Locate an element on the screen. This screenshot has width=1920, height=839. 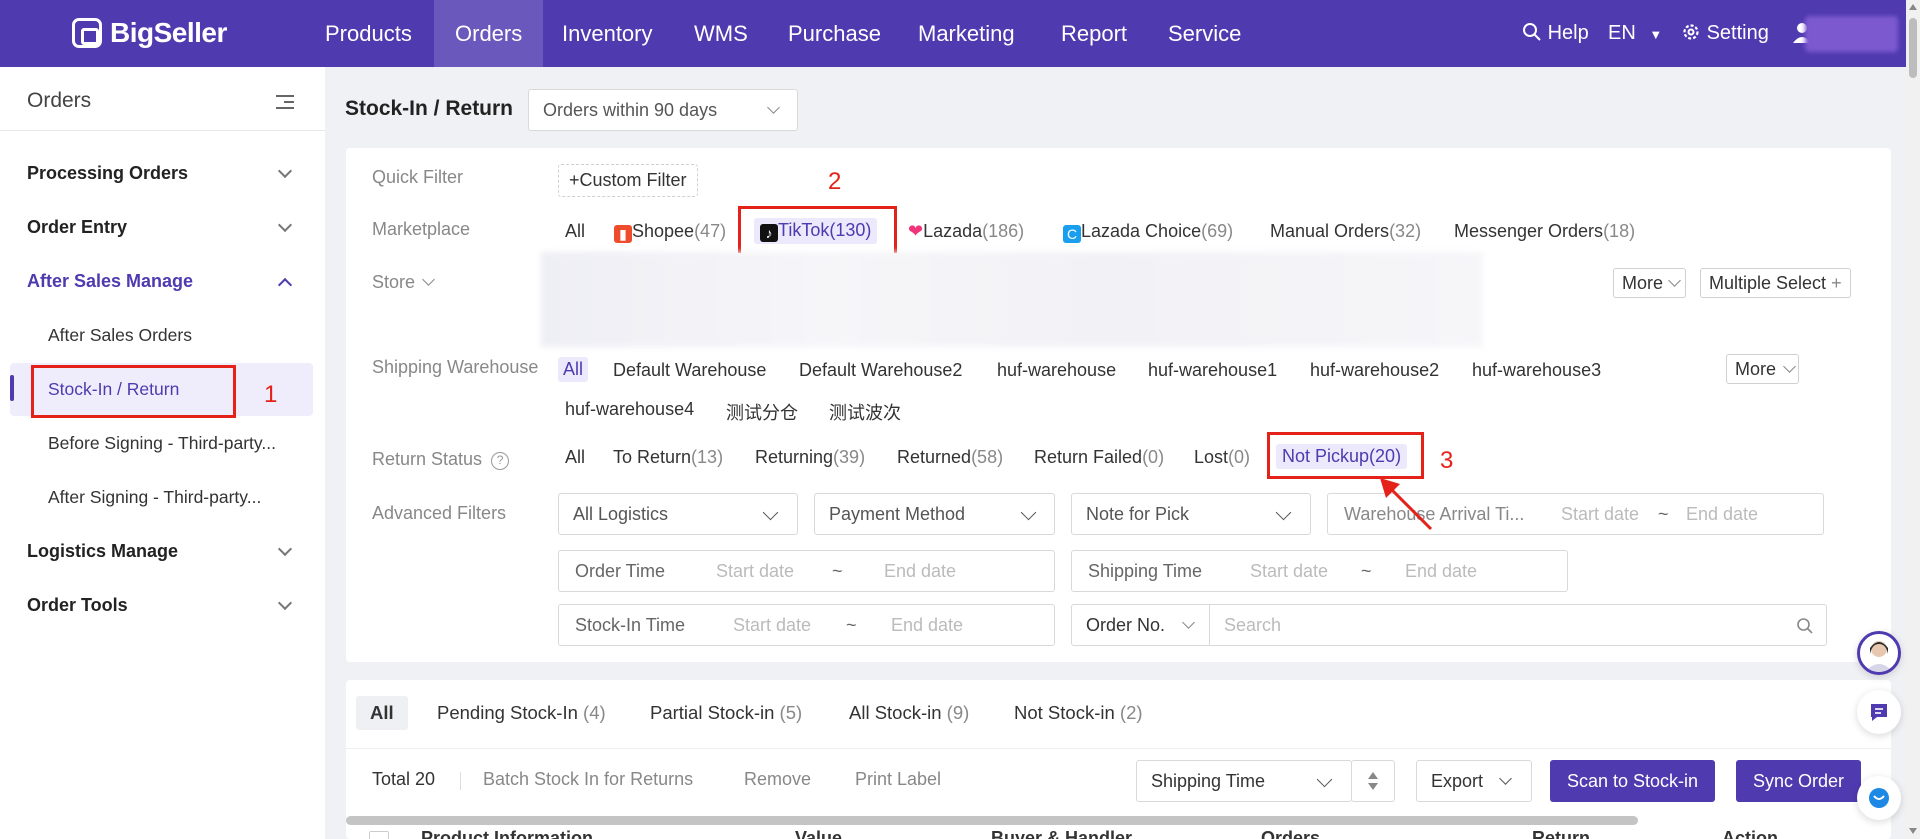
status-returned: Returned(58) is located at coordinates (950, 457).